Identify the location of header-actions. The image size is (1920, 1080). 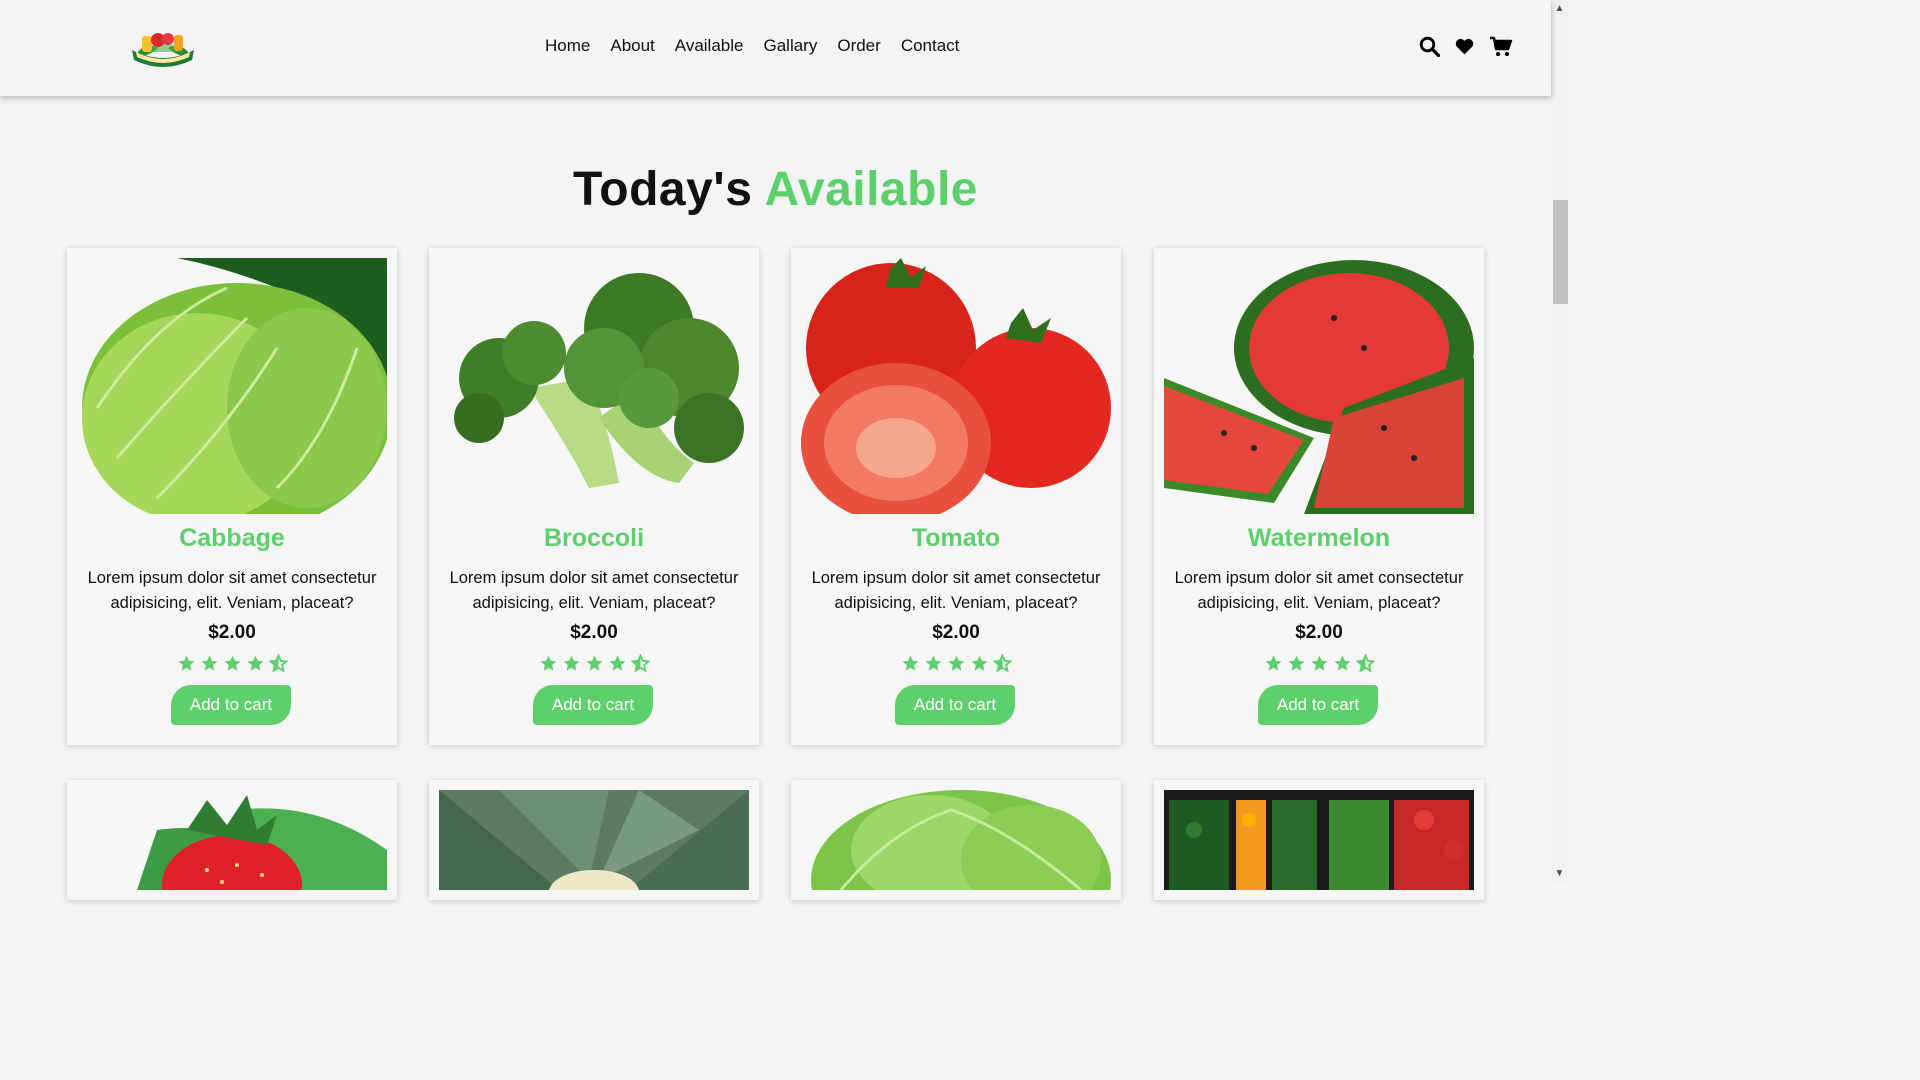
(1466, 47).